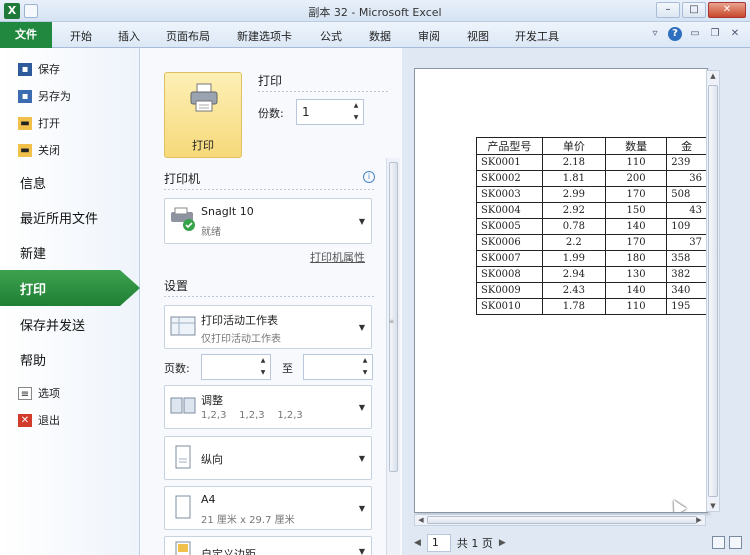  What do you see at coordinates (44, 96) in the screenshot?
I see `nav-save-as: ▪ 另存为` at bounding box center [44, 96].